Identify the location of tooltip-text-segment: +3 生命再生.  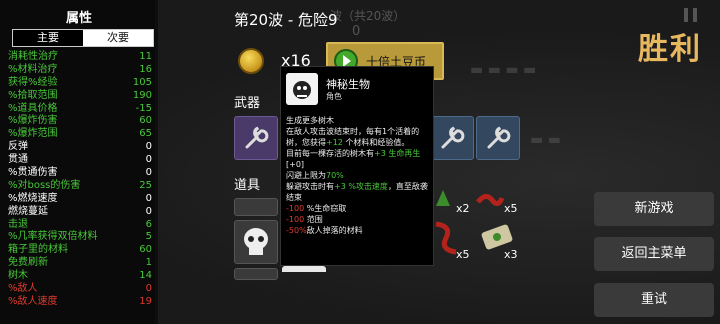
(397, 153).